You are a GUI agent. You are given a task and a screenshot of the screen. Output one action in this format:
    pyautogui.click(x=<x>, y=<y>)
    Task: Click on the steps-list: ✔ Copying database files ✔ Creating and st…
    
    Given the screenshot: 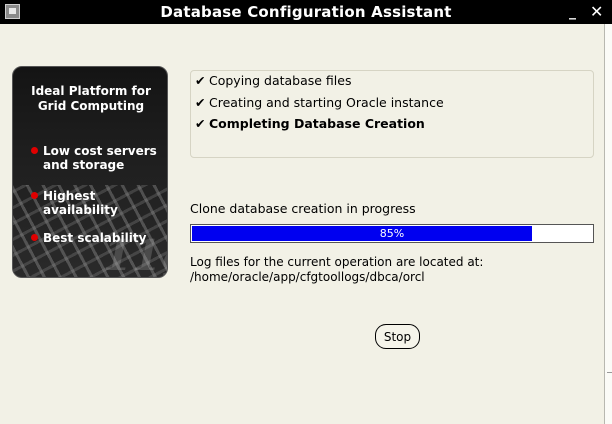 What is the action you would take?
    pyautogui.click(x=392, y=114)
    